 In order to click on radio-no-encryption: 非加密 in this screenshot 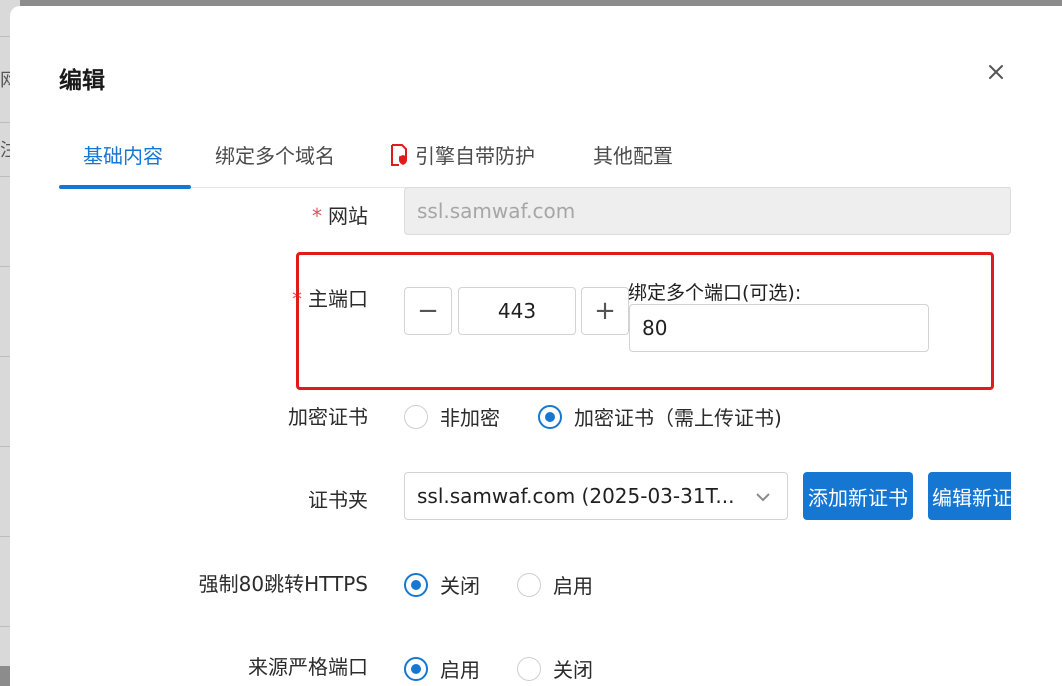, I will do `click(452, 416)`.